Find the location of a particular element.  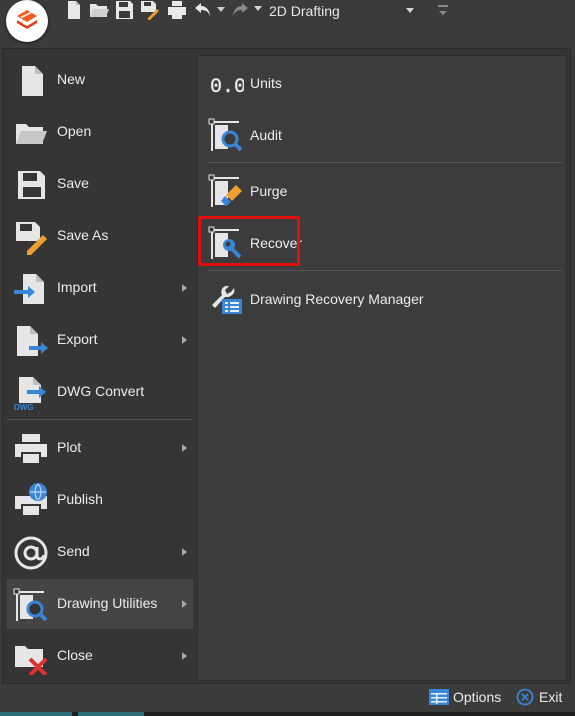

menu-item-drawing-utilities: Drawing Utilities is located at coordinates (100, 604).